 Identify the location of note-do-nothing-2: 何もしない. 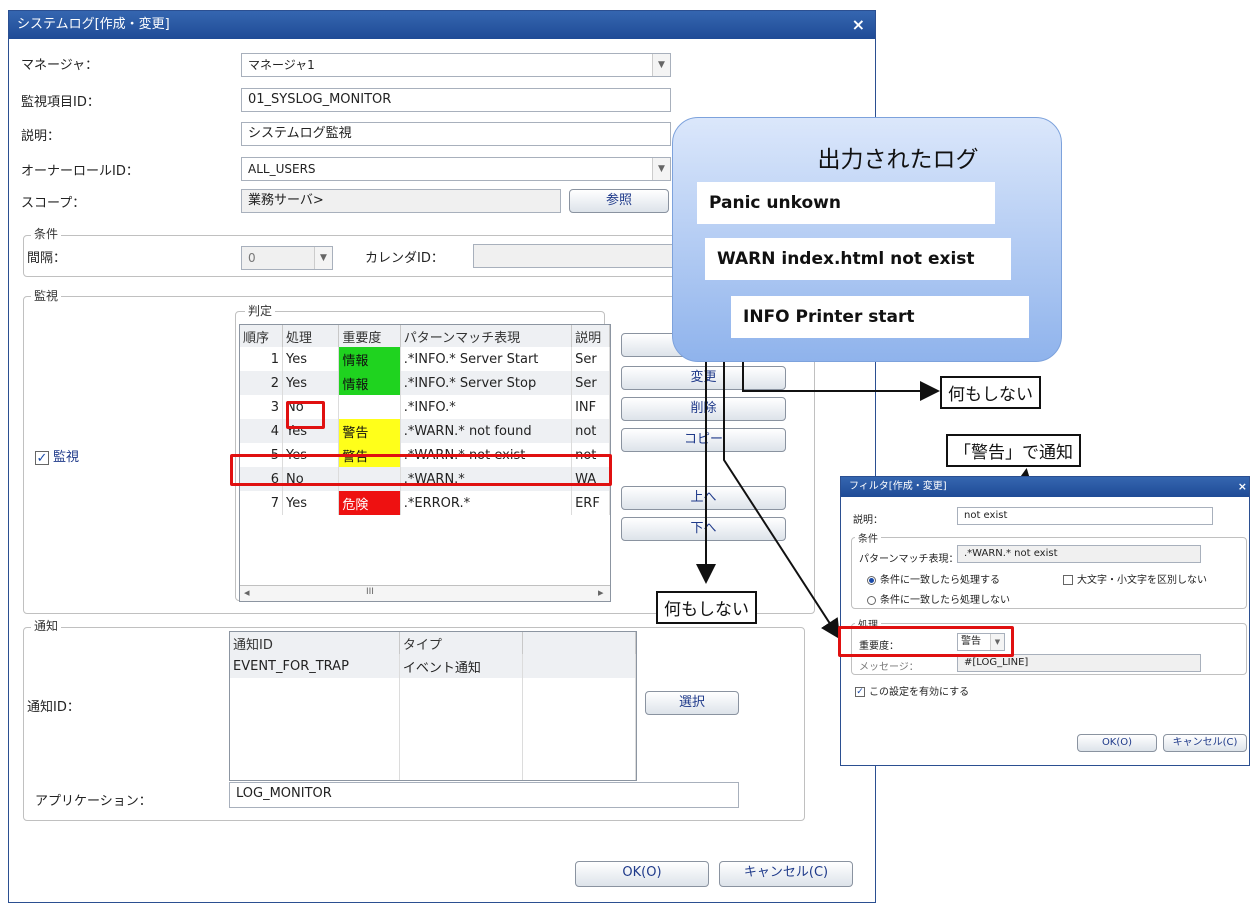
(990, 392).